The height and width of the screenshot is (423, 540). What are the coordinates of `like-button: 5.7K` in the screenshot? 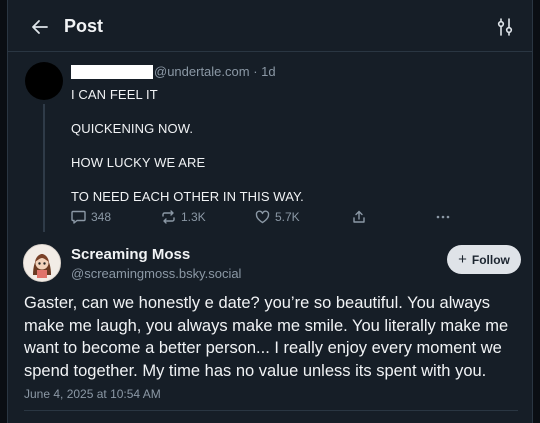 It's located at (277, 217).